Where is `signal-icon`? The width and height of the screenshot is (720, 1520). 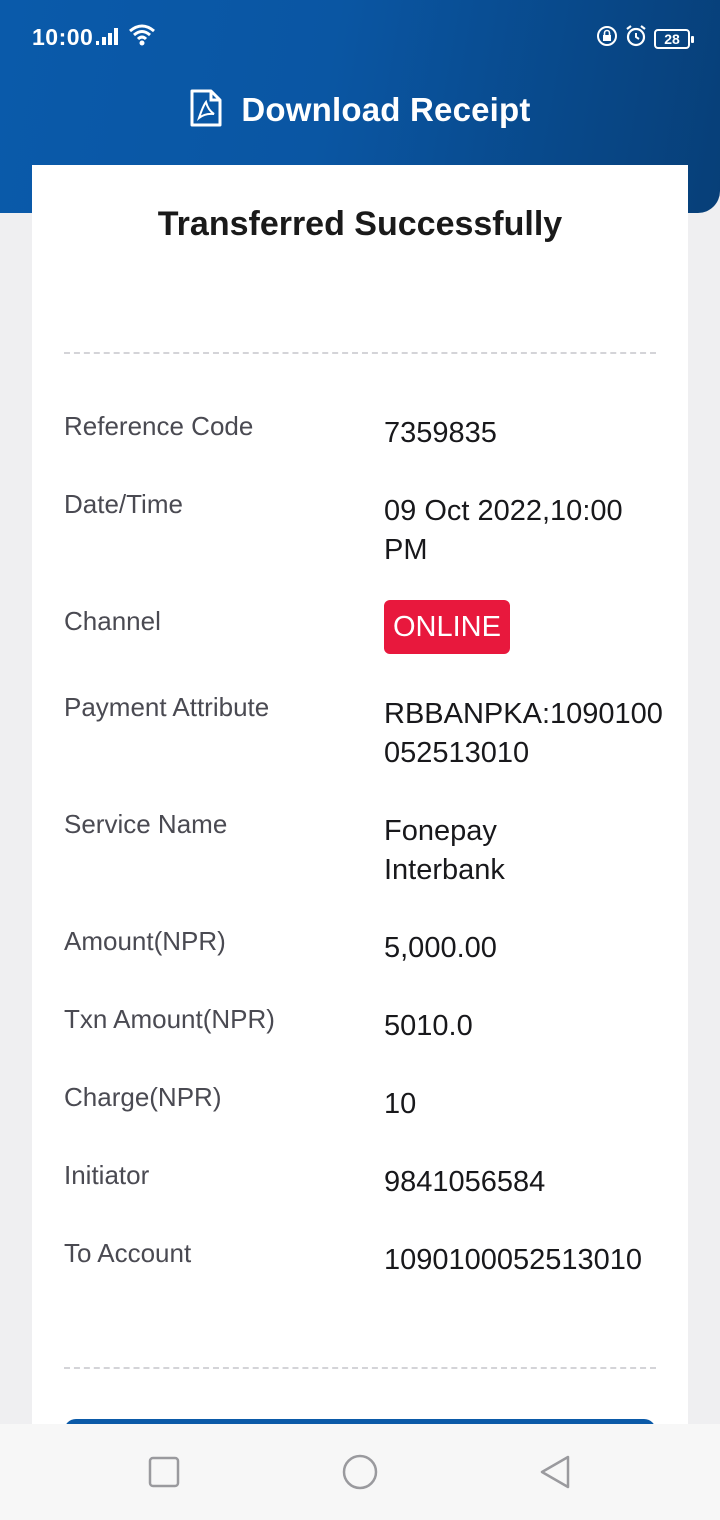
signal-icon is located at coordinates (109, 39).